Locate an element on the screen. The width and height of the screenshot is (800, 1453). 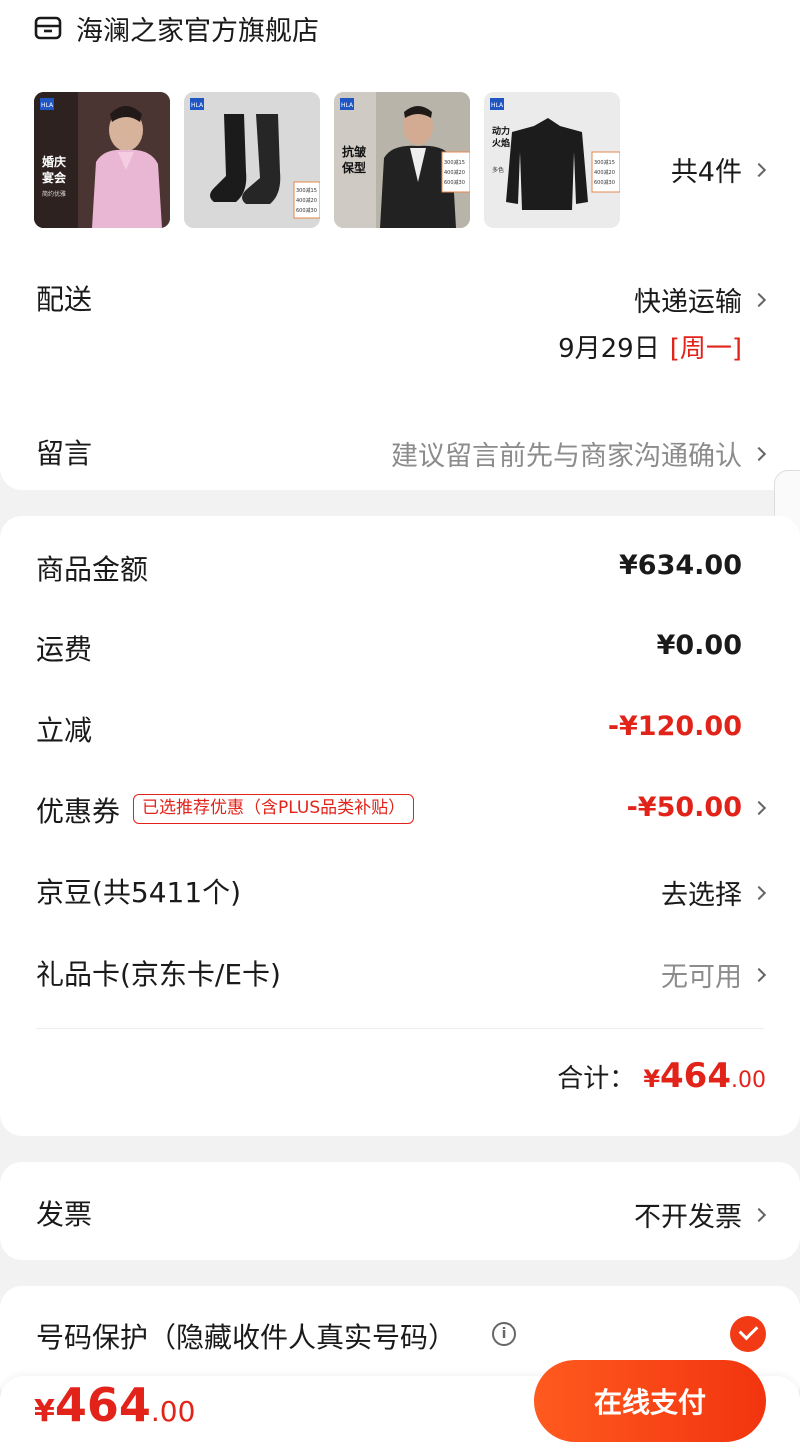
svg-text: 保型 is located at coordinates (353, 167).